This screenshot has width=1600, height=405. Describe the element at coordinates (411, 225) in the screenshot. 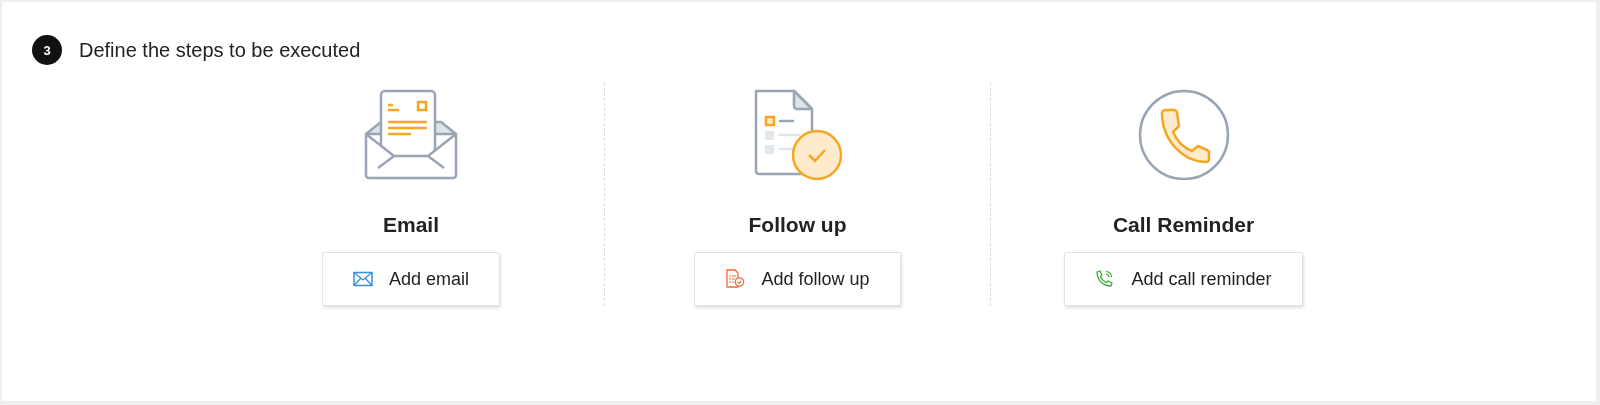

I see `action-title: Email` at that location.